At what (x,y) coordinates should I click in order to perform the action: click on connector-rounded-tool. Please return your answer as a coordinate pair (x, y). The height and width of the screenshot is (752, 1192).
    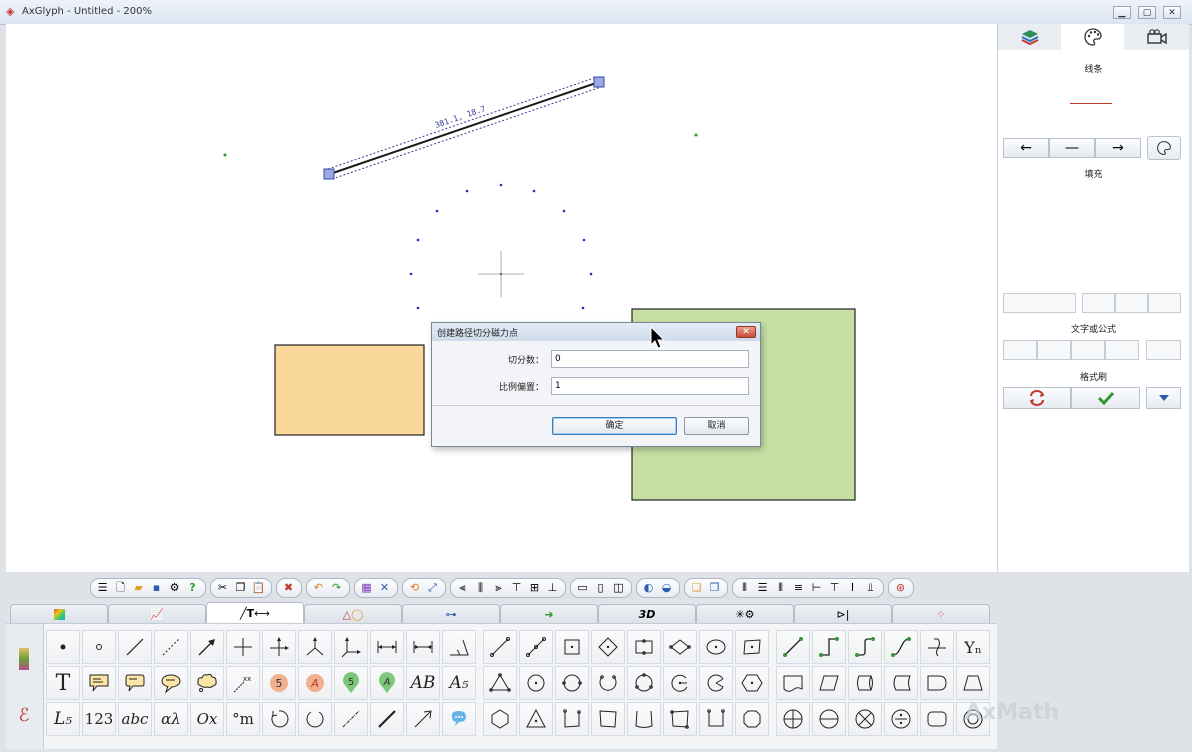
    Looking at the image, I should click on (865, 647).